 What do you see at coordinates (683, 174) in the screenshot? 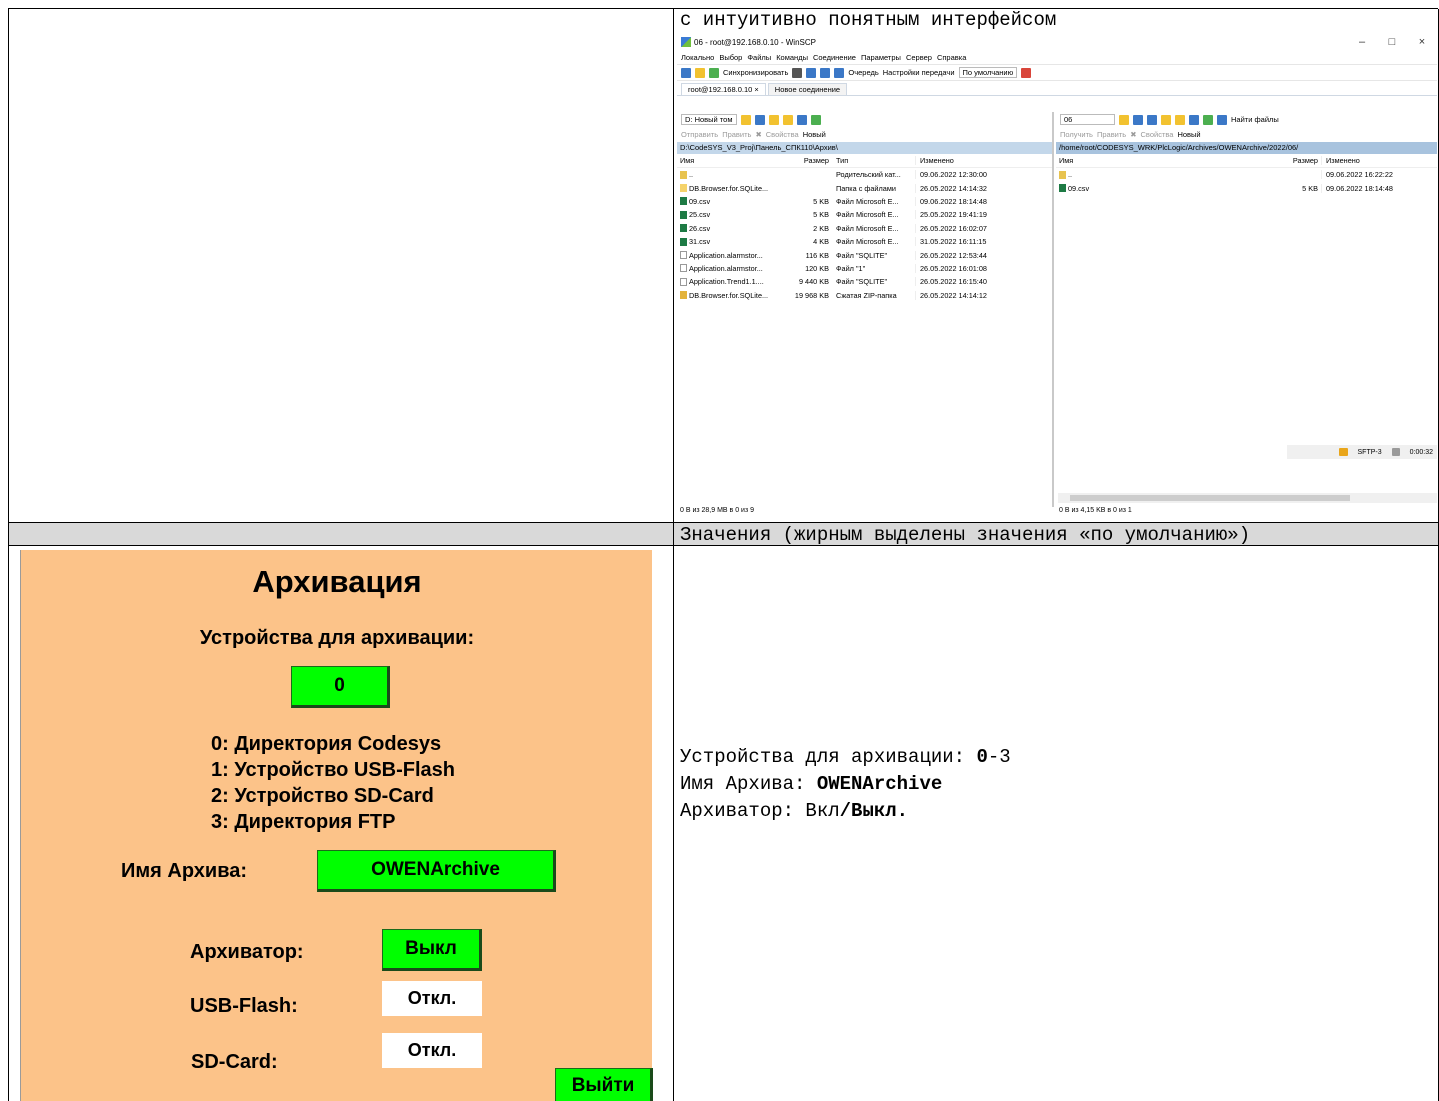
I see `up-folder-icon` at bounding box center [683, 174].